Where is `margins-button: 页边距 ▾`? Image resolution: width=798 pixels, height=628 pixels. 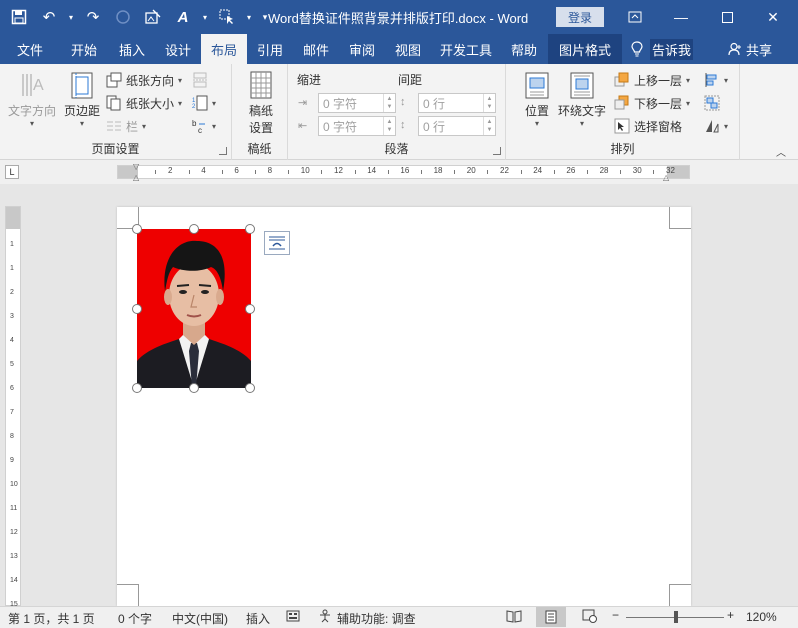 margins-button: 页边距 ▾ is located at coordinates (82, 99).